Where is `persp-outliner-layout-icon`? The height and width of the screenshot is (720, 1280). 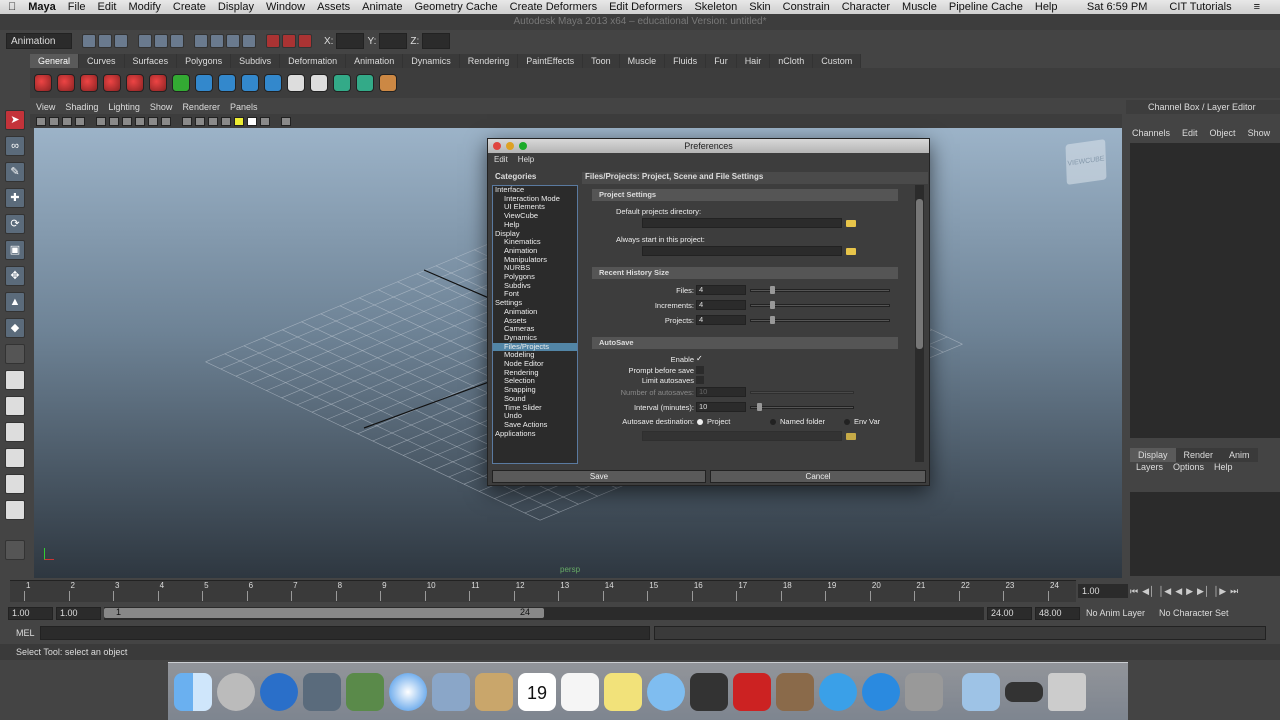
persp-outliner-layout-icon is located at coordinates (15, 458).